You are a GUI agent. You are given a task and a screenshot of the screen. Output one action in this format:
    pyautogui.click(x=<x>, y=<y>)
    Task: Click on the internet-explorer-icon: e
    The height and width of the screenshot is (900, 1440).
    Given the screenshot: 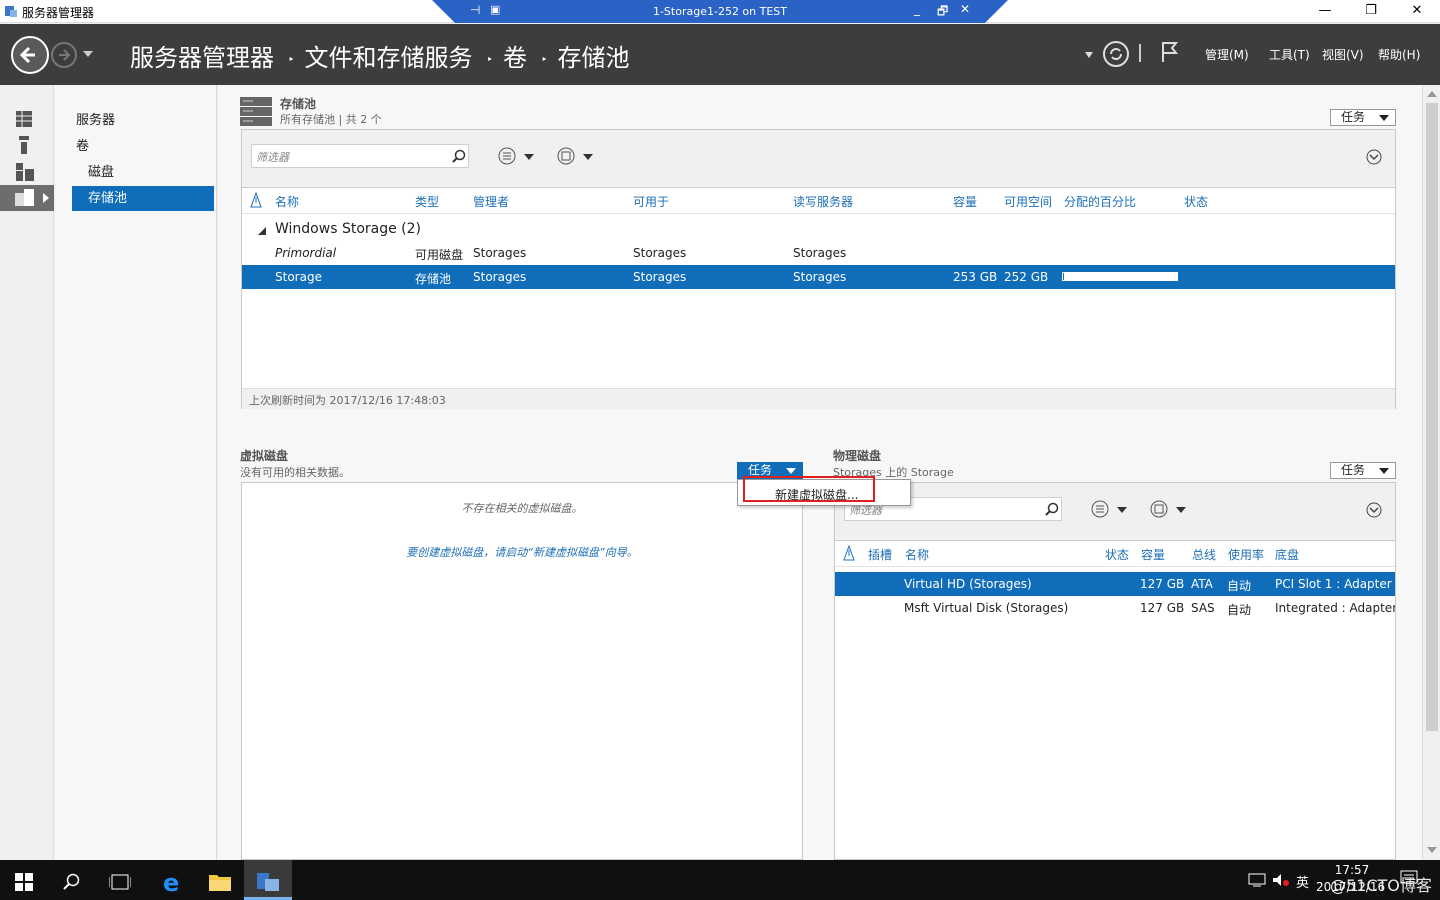 What is the action you would take?
    pyautogui.click(x=171, y=883)
    